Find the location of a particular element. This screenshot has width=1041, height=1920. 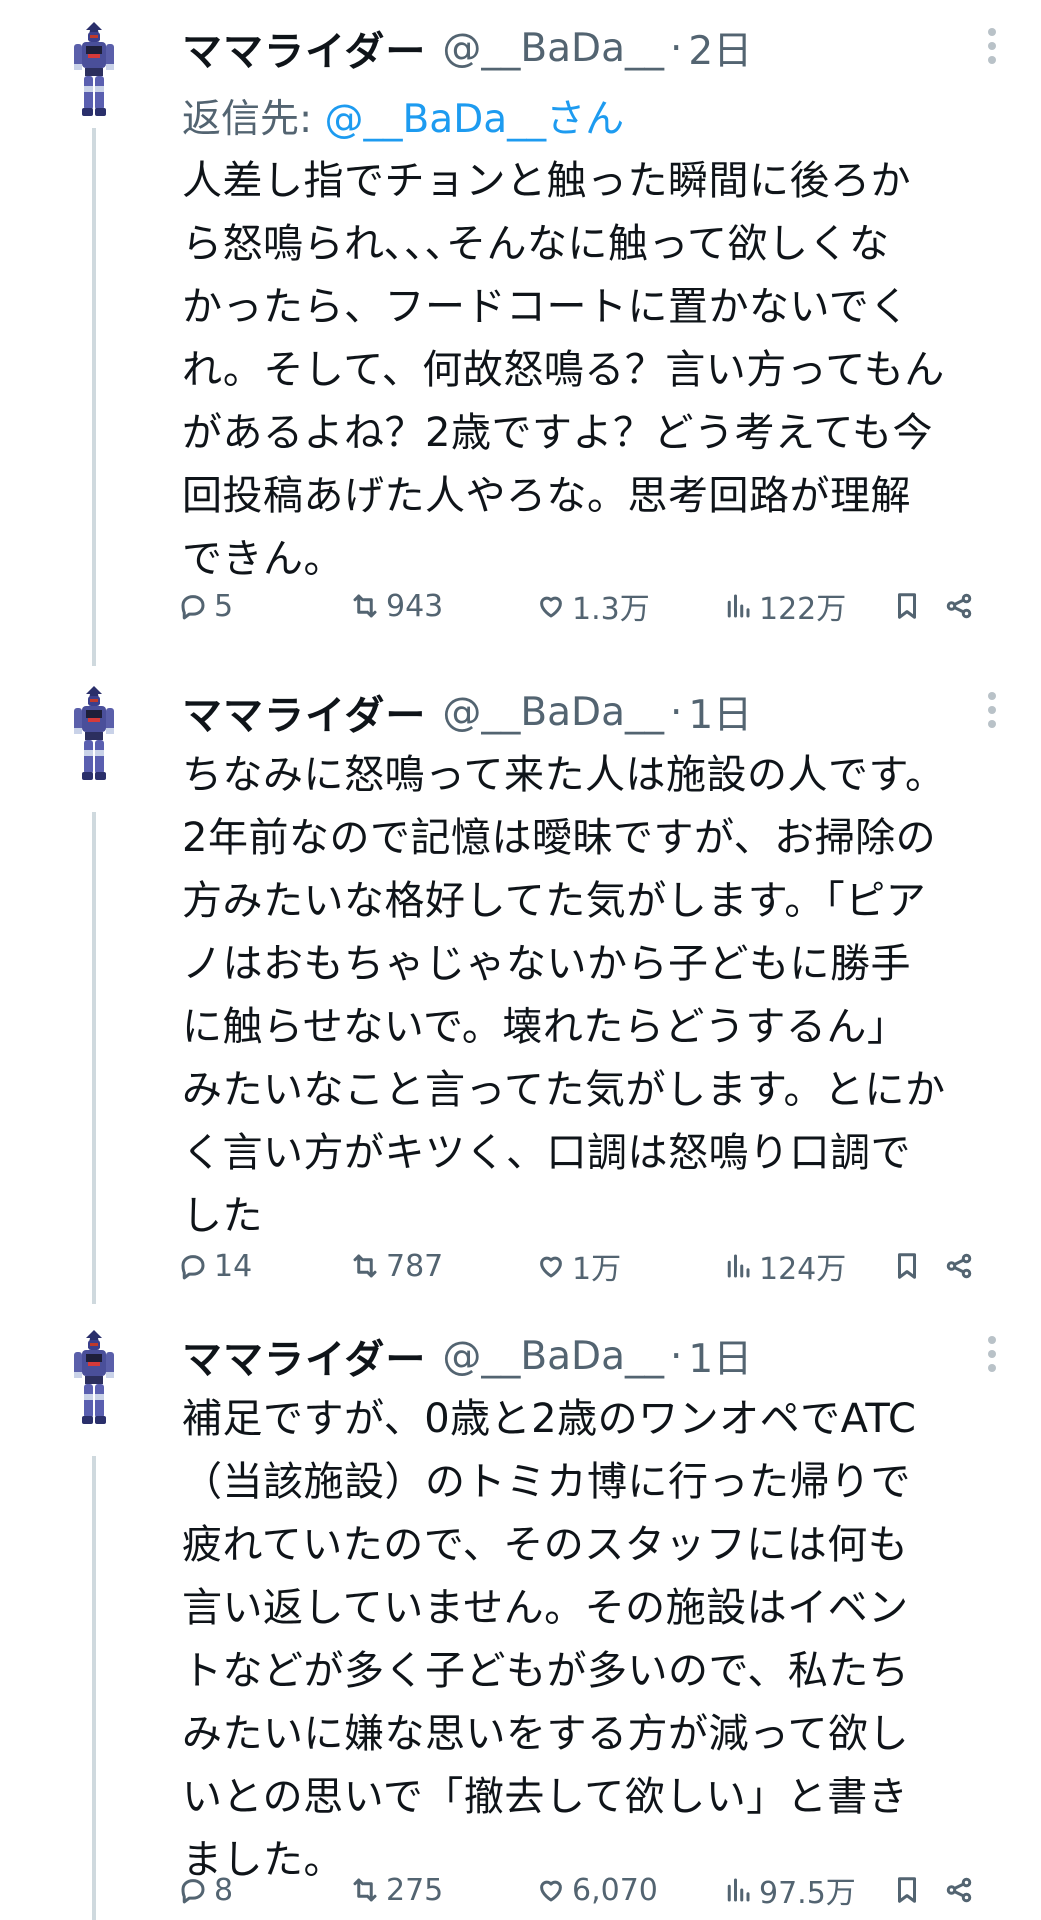

tweet-text-line: く言い方がキツく、口調は怒鳴り口調で is located at coordinates (546, 1153).